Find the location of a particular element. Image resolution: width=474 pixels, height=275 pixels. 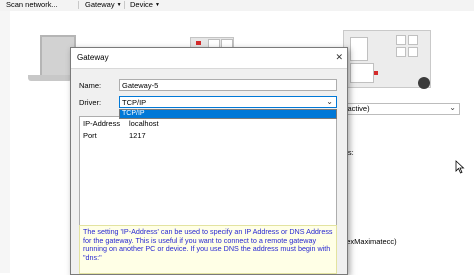

property-key: IP-Address is located at coordinates (102, 123).